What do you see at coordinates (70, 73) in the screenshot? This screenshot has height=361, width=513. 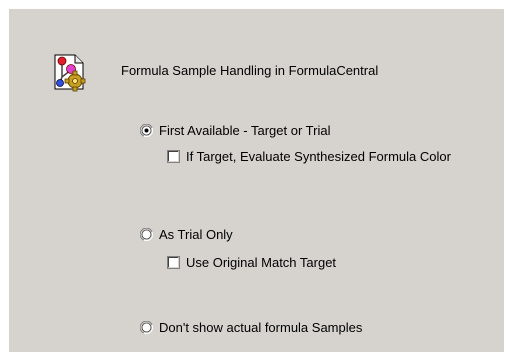 I see `formula-molecule-gear-icon` at bounding box center [70, 73].